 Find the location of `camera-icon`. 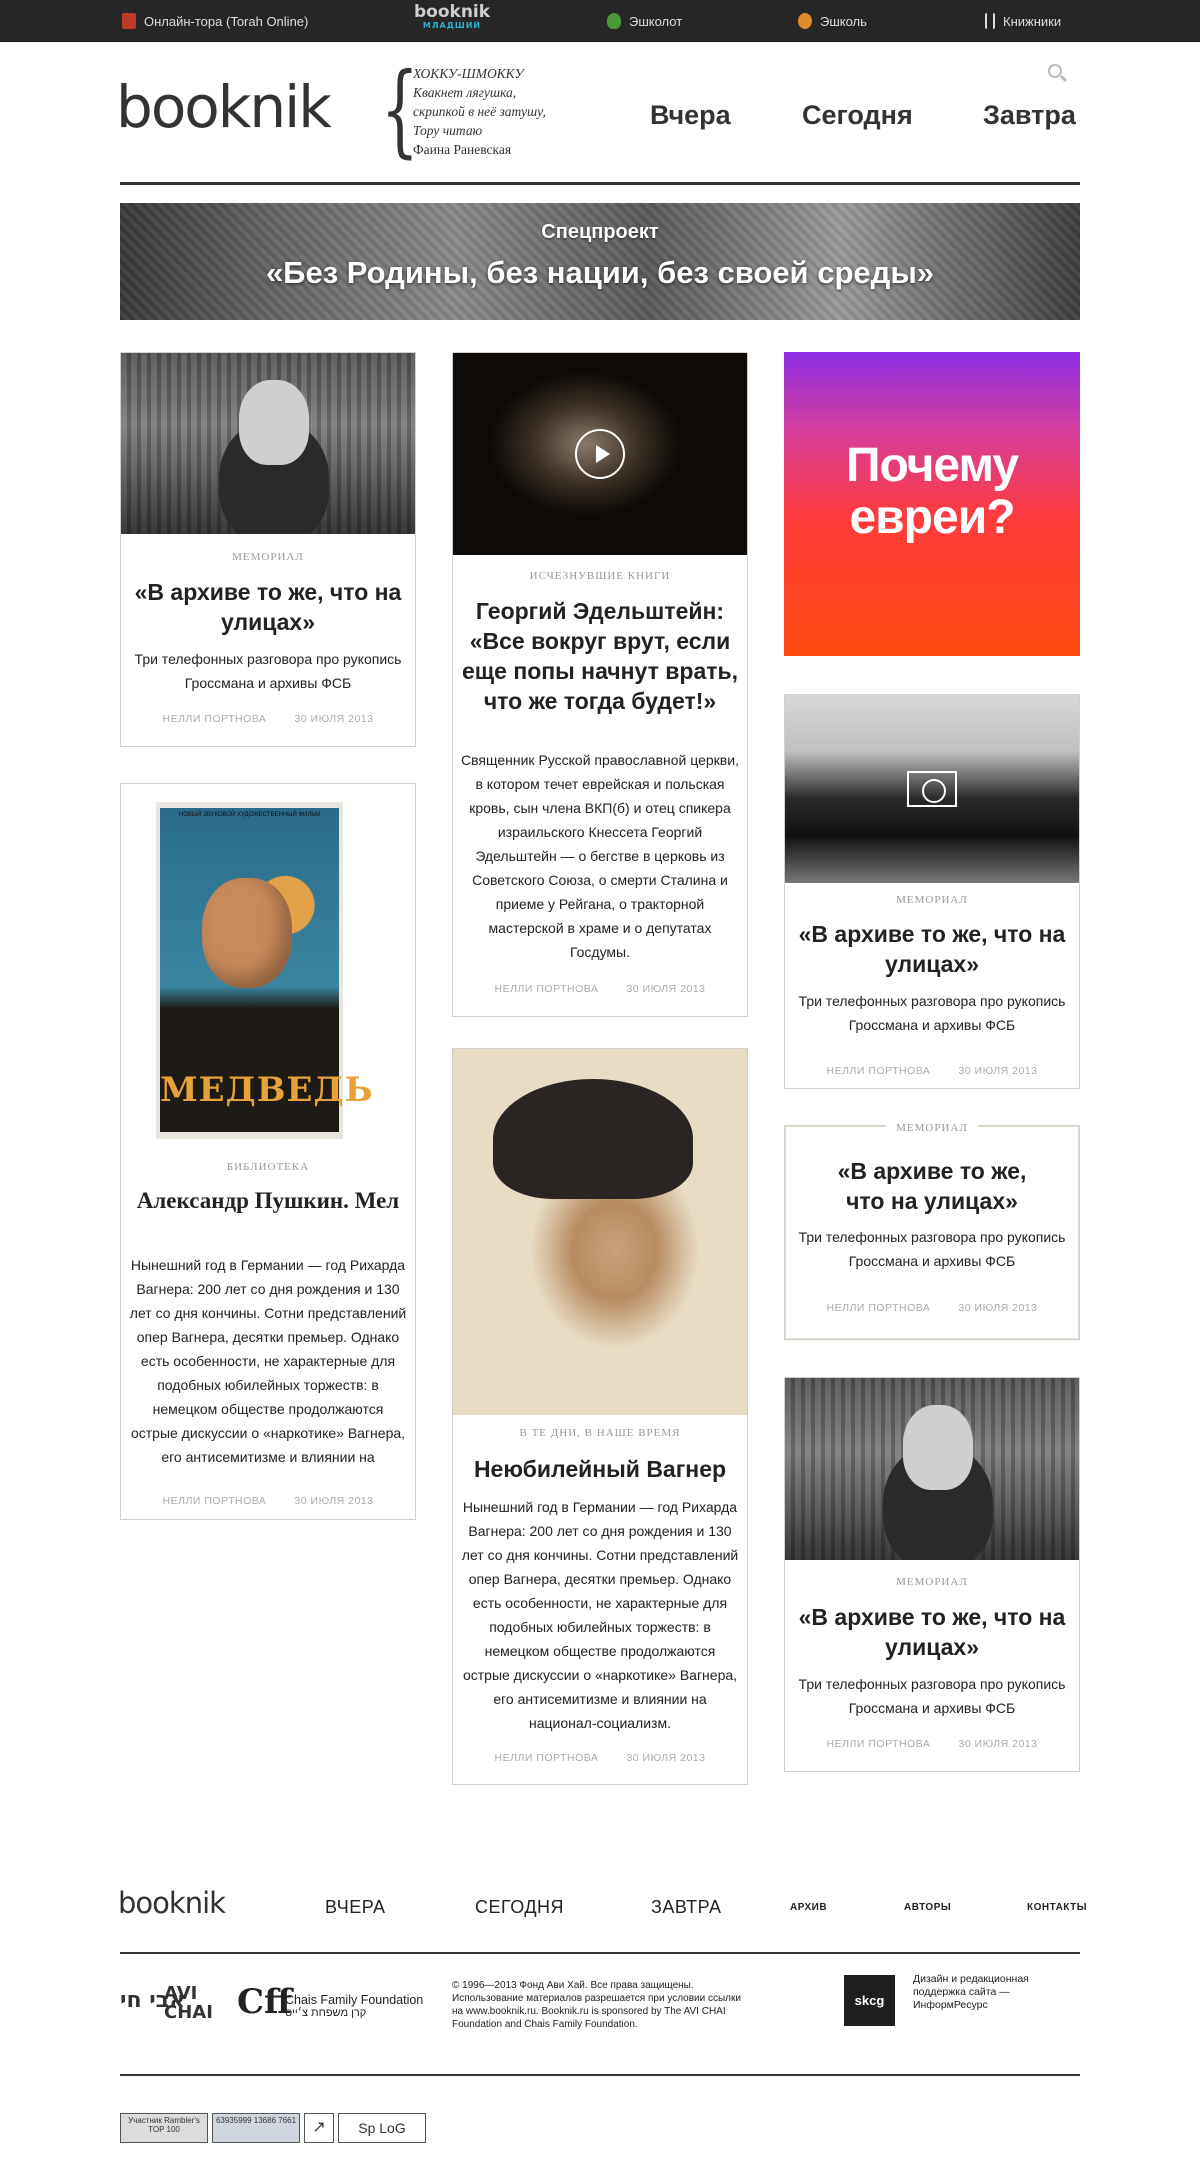

camera-icon is located at coordinates (932, 789).